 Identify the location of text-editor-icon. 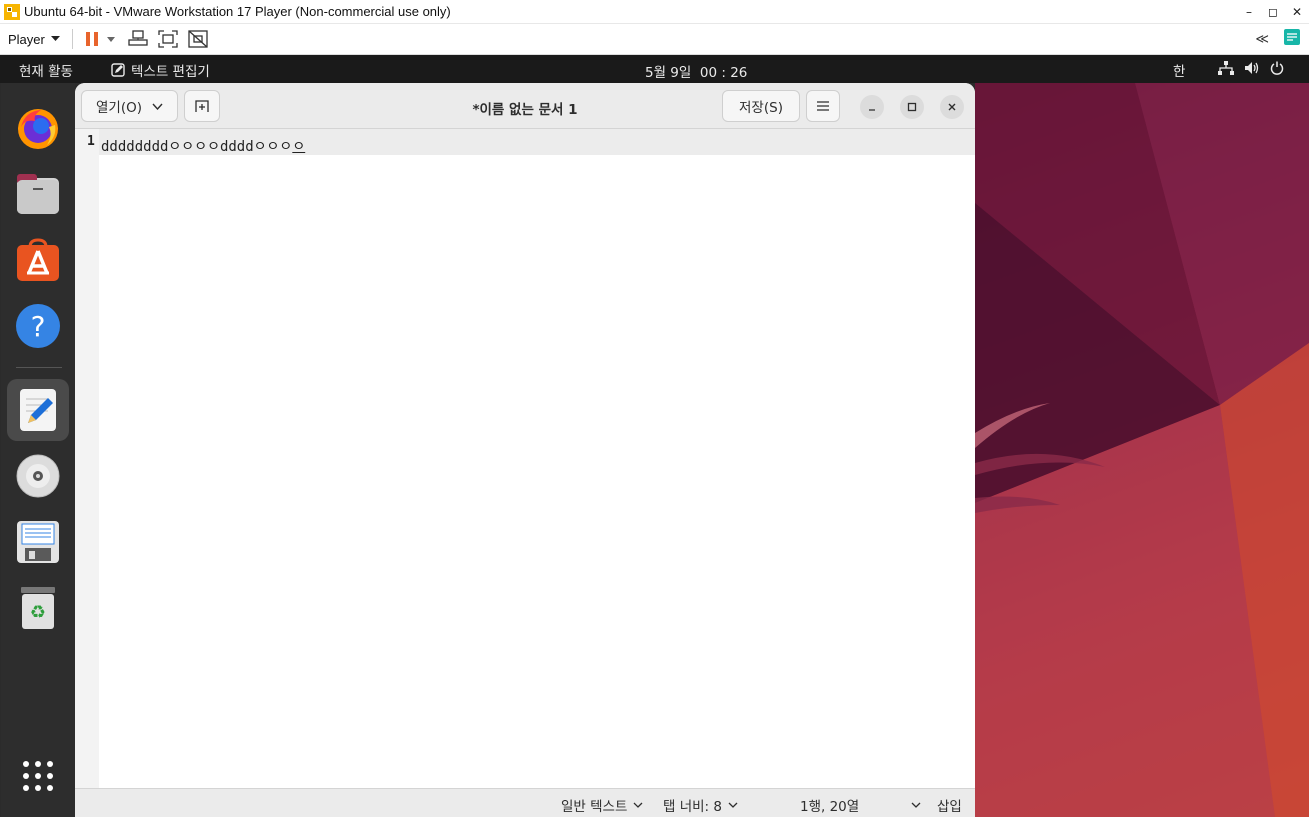
(38, 410).